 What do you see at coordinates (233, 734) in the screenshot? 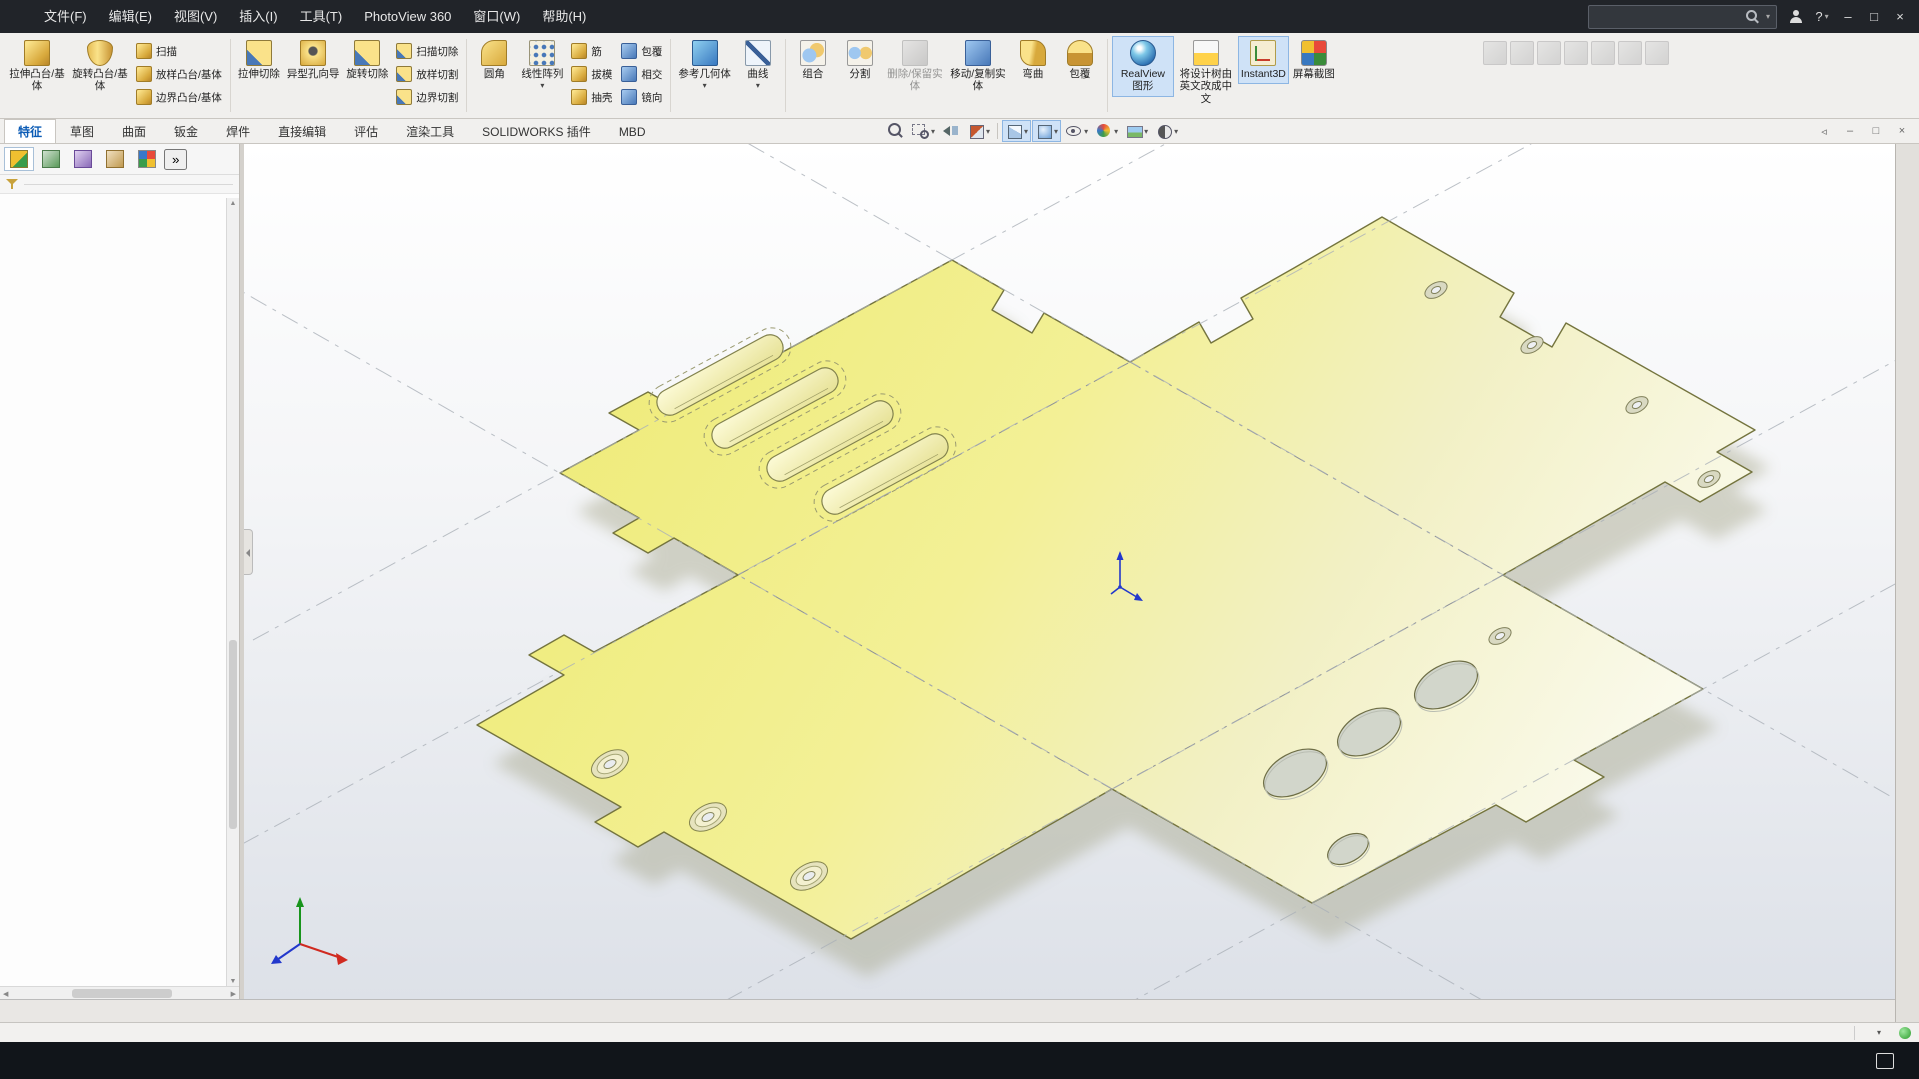
I see `vertical-scroll-thumb` at bounding box center [233, 734].